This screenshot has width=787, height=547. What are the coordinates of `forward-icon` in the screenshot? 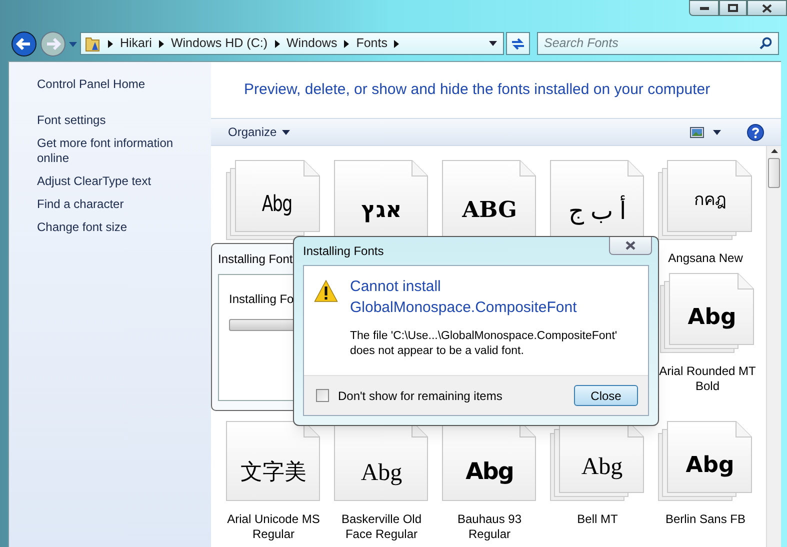 It's located at (53, 44).